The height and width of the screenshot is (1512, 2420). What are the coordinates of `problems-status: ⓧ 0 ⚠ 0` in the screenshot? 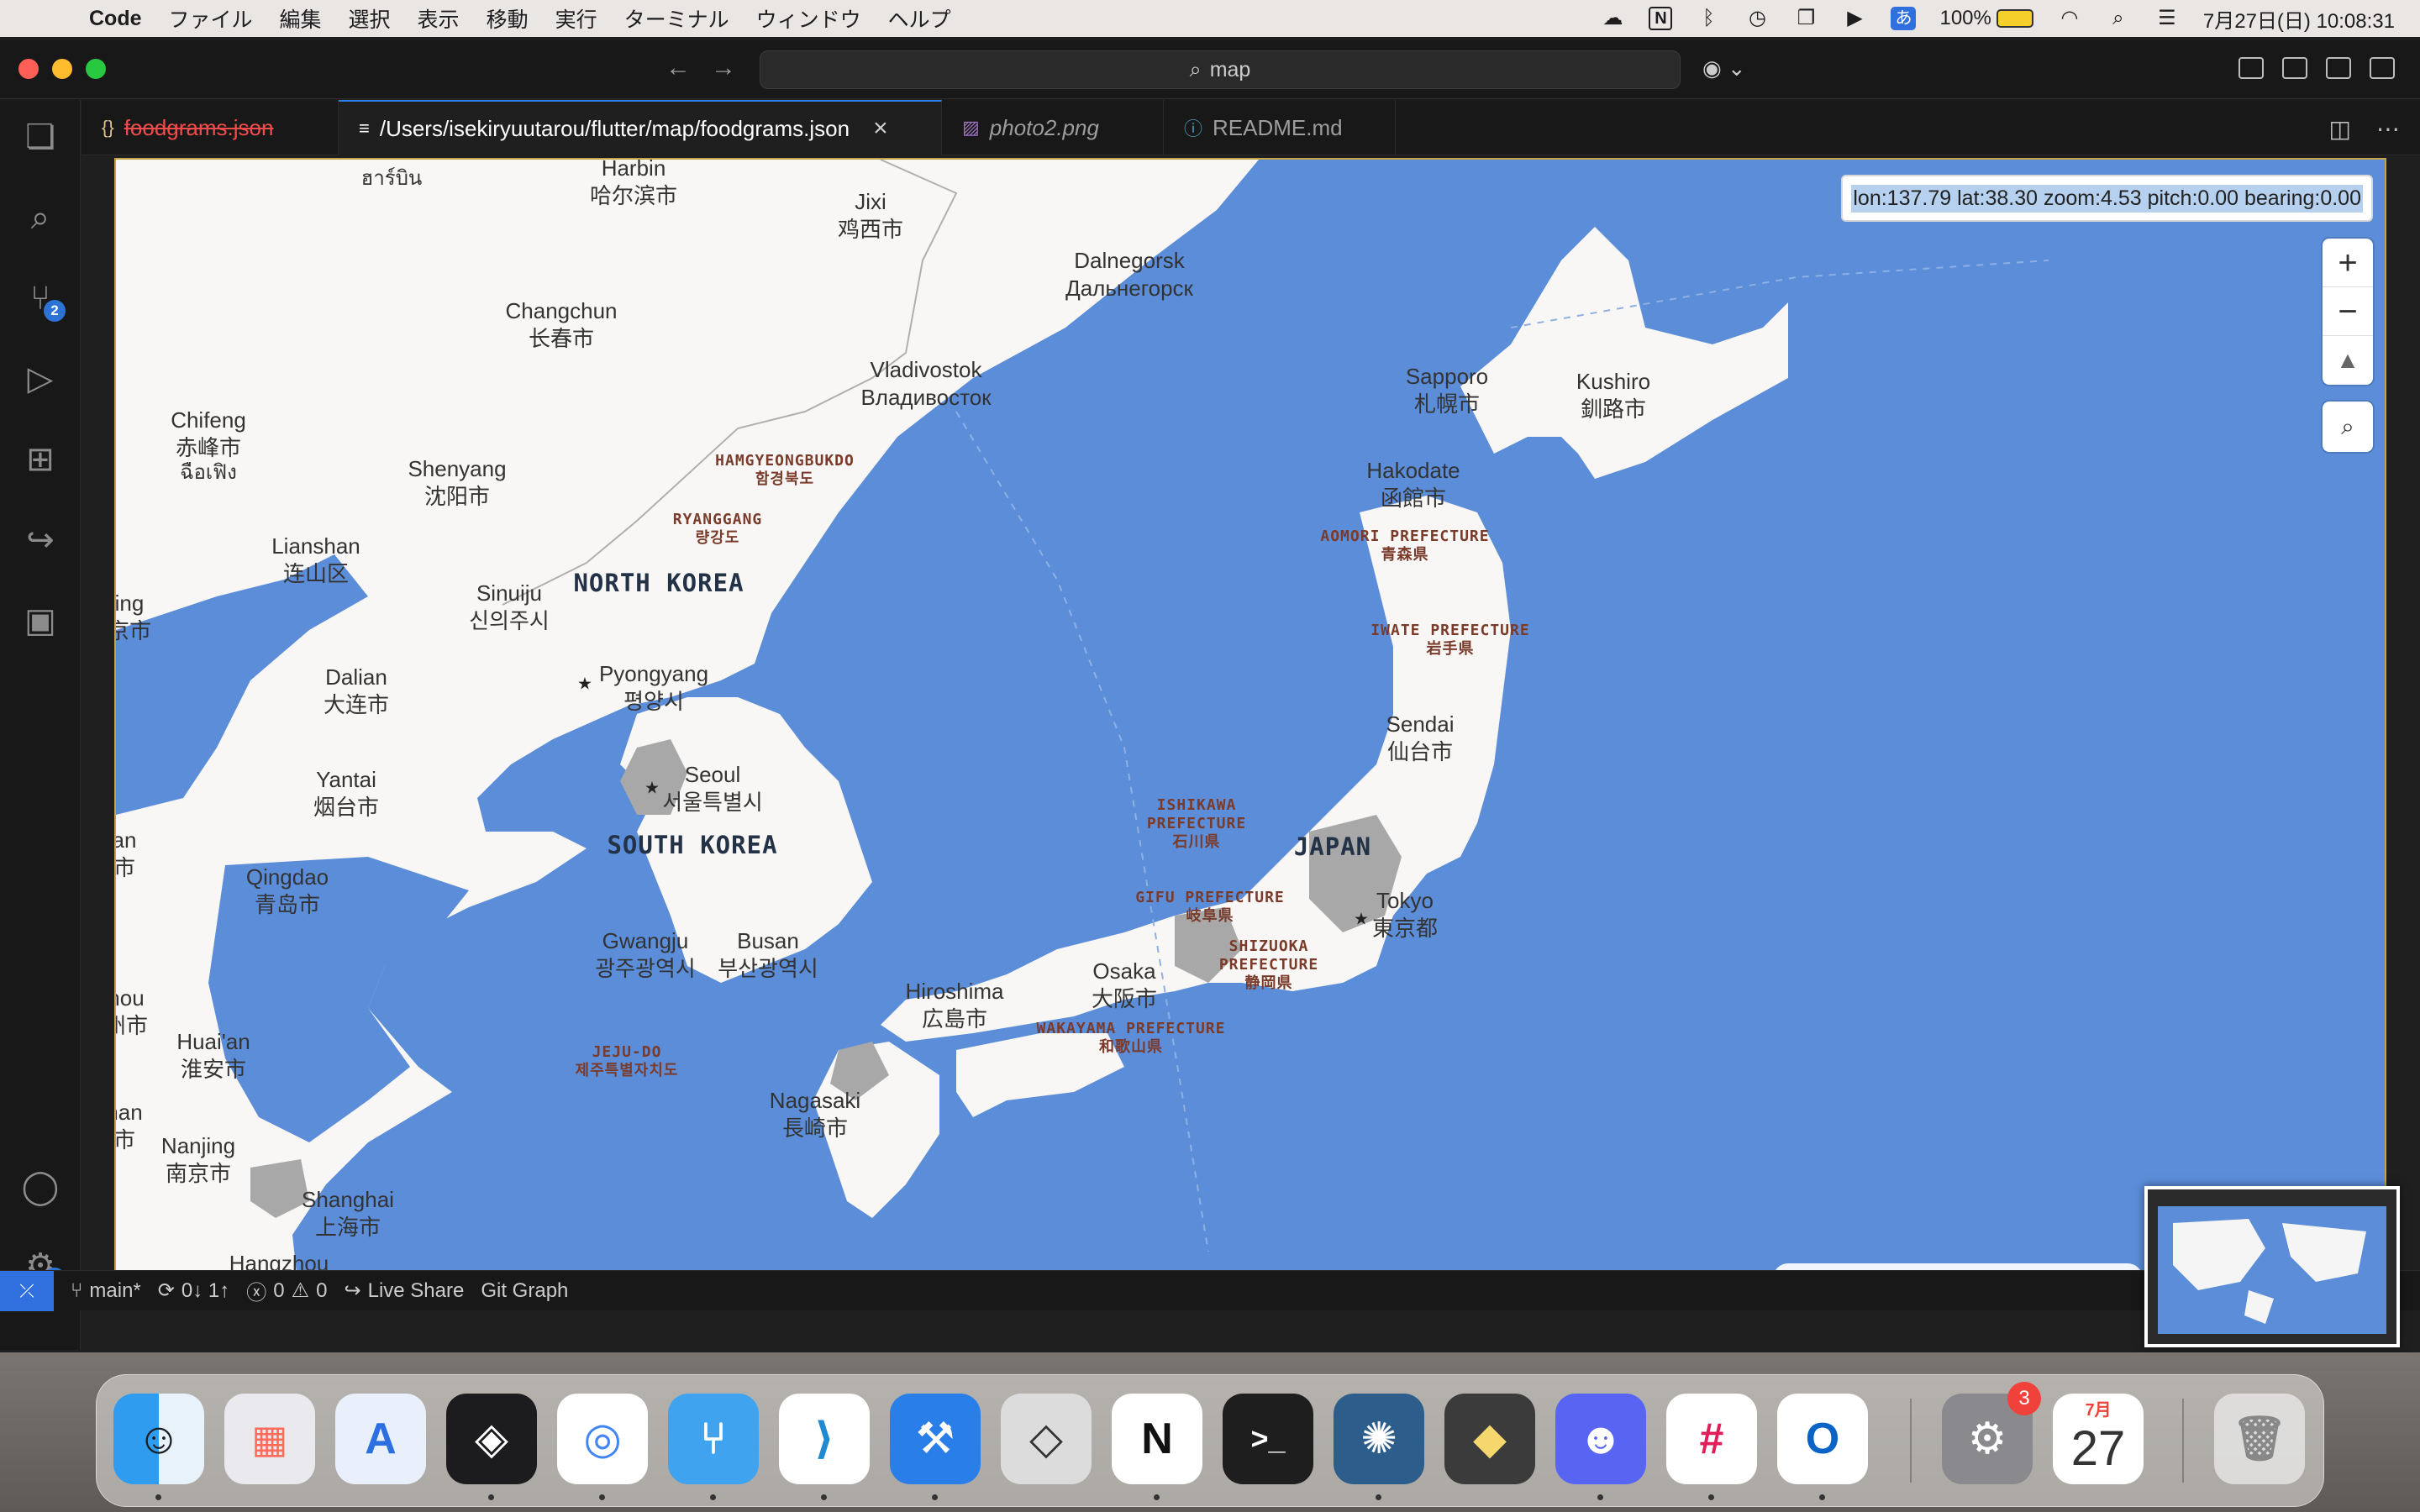 It's located at (286, 1290).